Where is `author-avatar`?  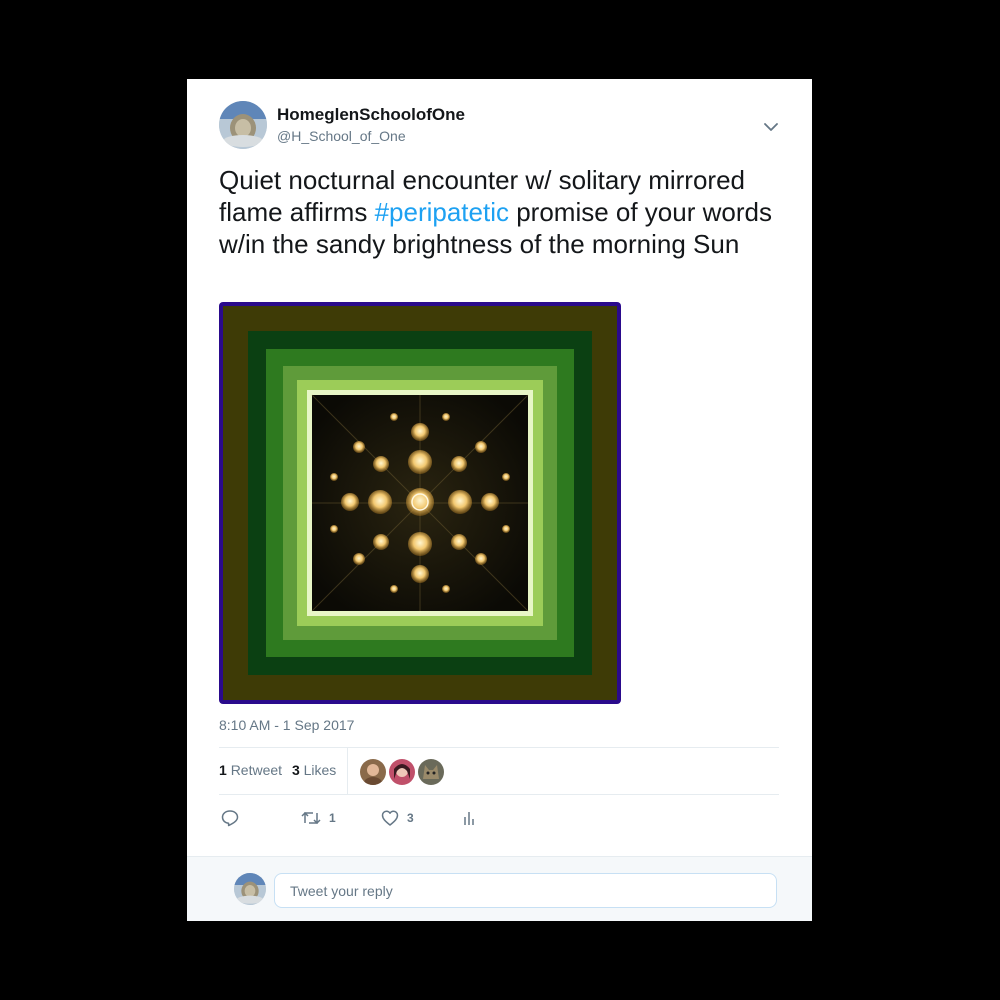 author-avatar is located at coordinates (243, 125).